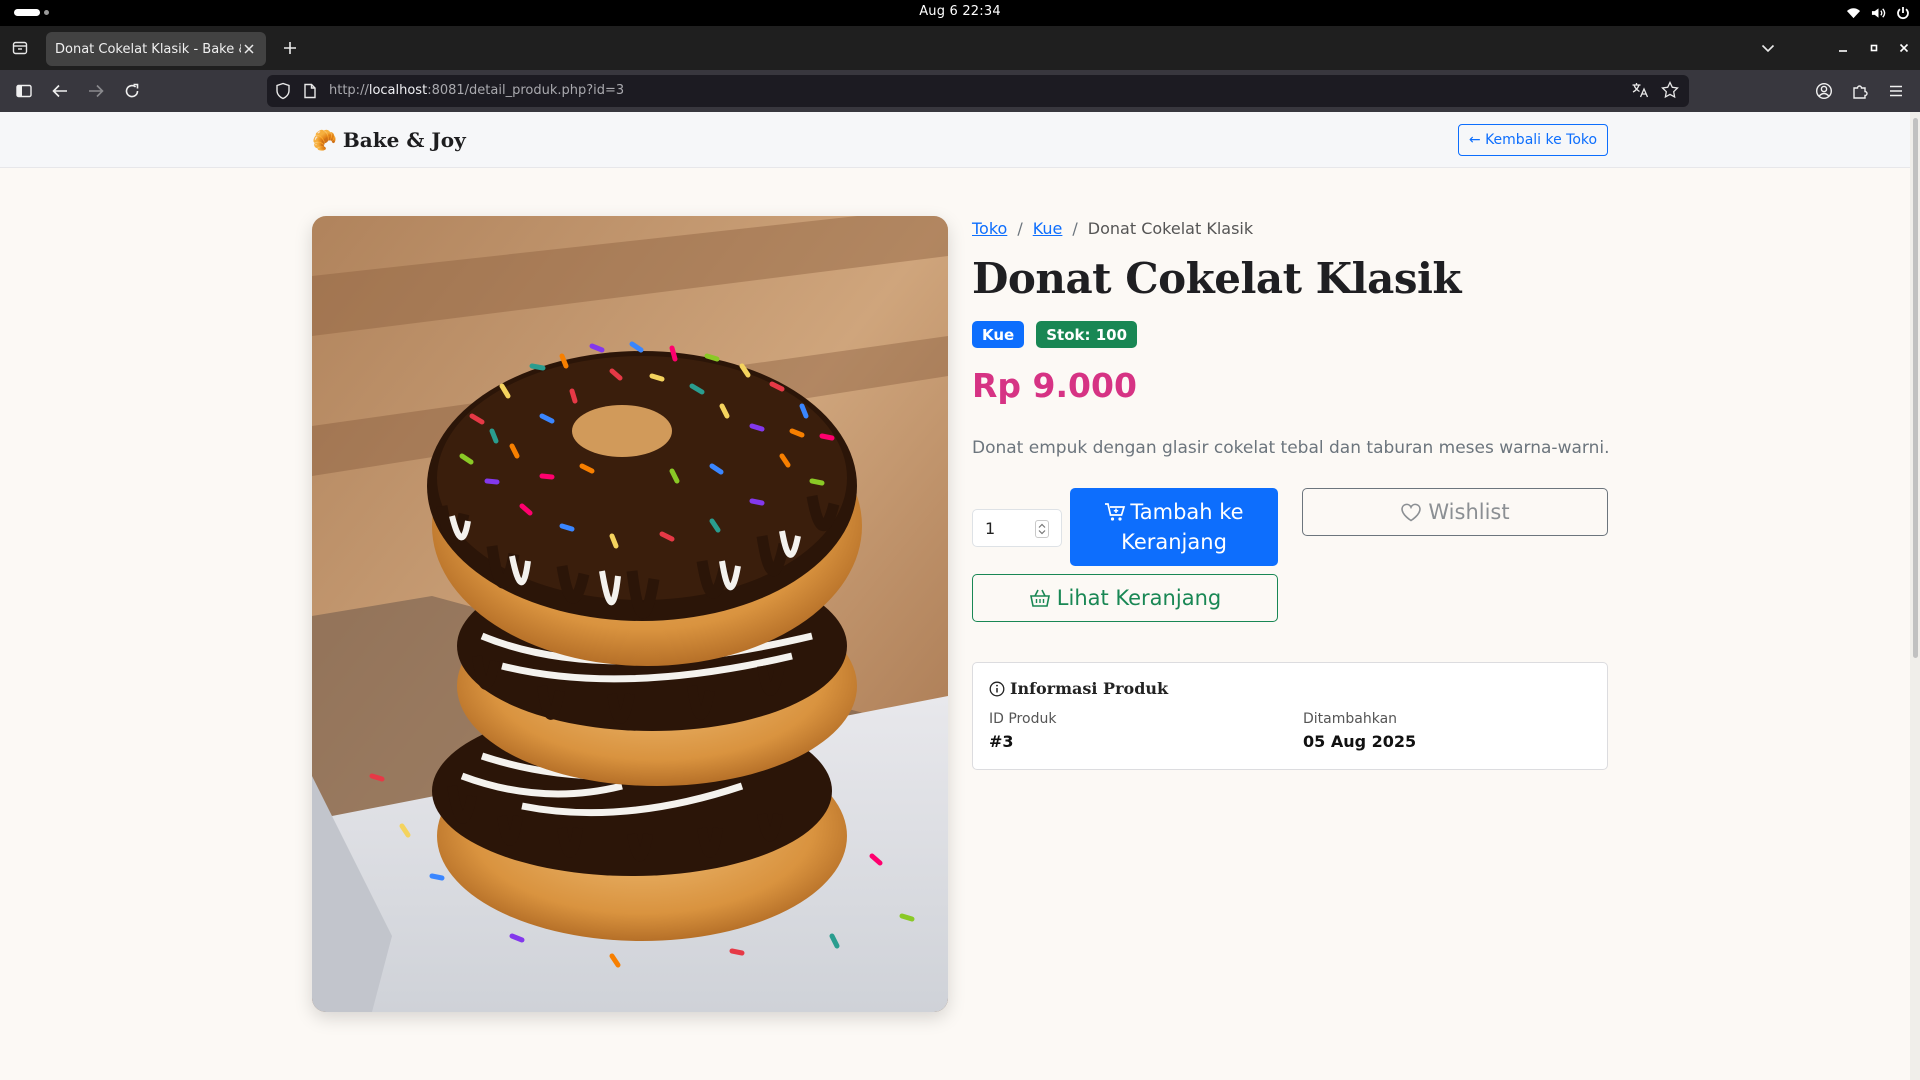 This screenshot has height=1080, width=1920. What do you see at coordinates (1115, 512) in the screenshot?
I see `cart-plus-icon` at bounding box center [1115, 512].